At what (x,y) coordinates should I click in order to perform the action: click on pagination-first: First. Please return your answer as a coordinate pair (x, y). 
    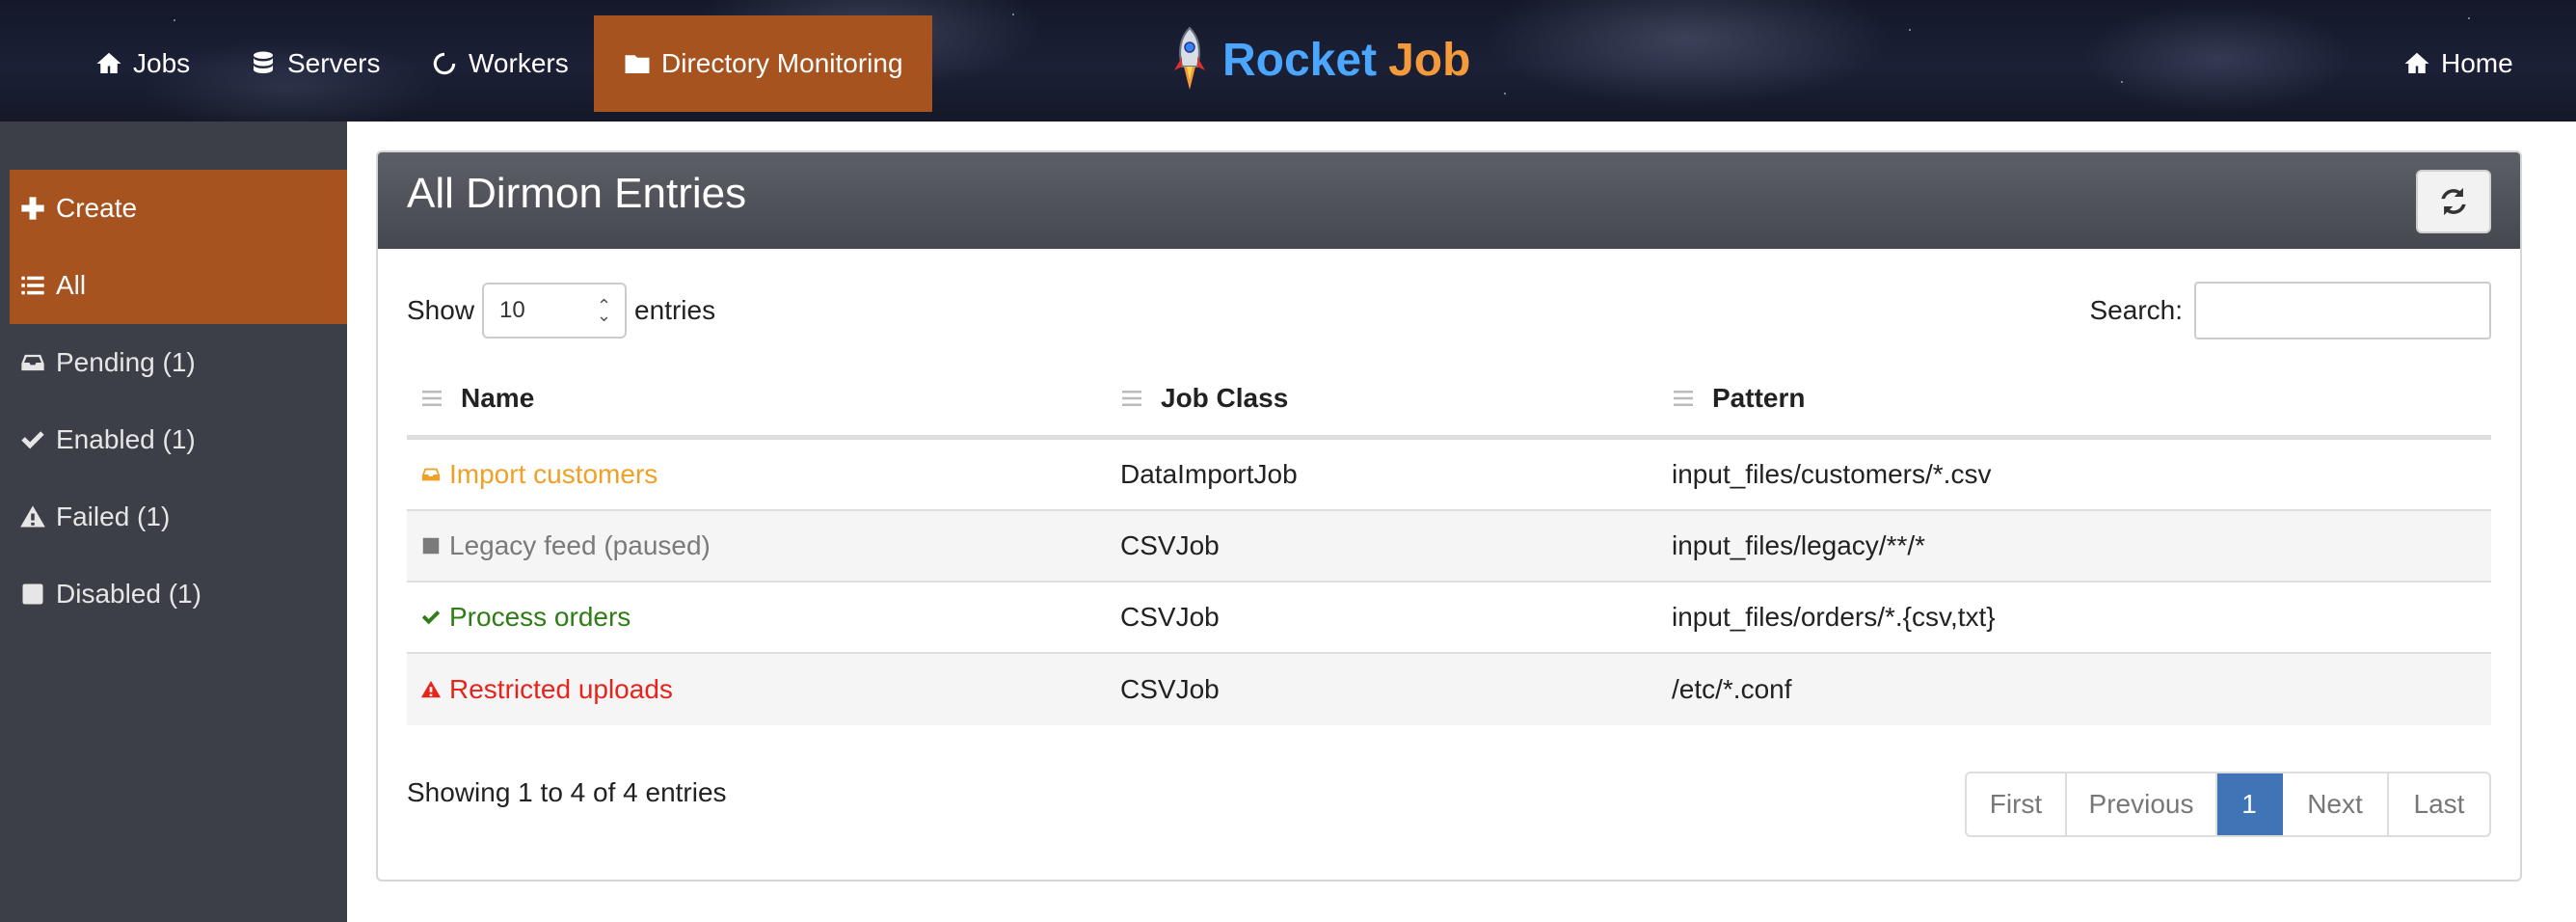
    Looking at the image, I should click on (2017, 804).